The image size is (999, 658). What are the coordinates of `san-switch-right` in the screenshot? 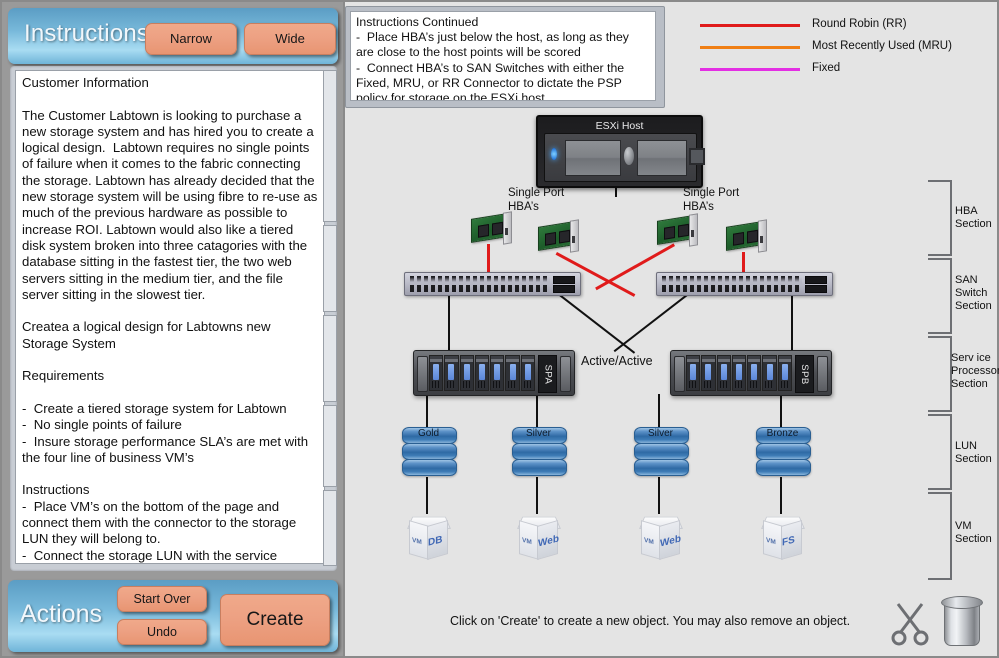 It's located at (744, 284).